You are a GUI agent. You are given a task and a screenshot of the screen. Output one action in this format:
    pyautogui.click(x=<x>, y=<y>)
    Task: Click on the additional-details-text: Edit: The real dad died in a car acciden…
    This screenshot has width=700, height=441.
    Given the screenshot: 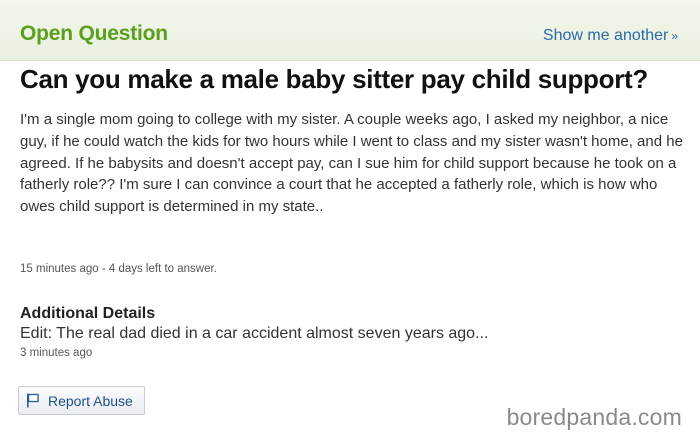 What is the action you would take?
    pyautogui.click(x=254, y=333)
    